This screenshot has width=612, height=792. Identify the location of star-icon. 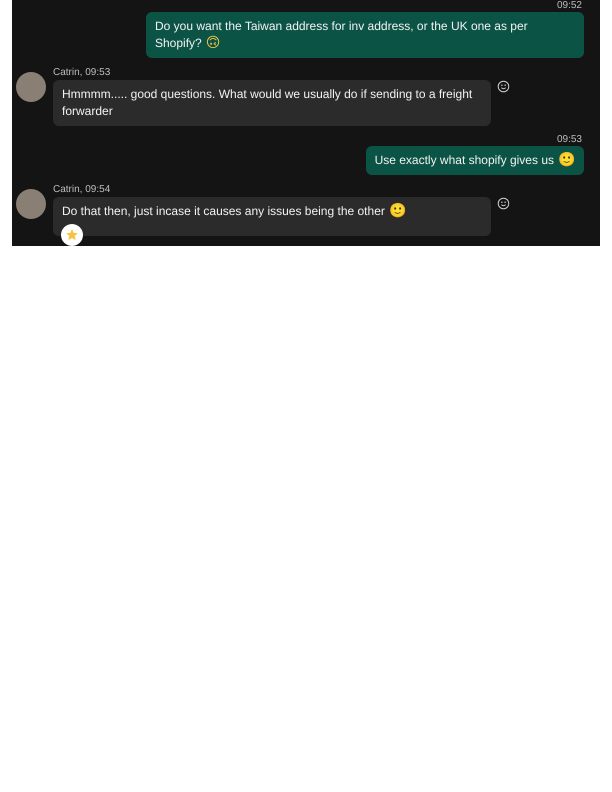
(72, 235).